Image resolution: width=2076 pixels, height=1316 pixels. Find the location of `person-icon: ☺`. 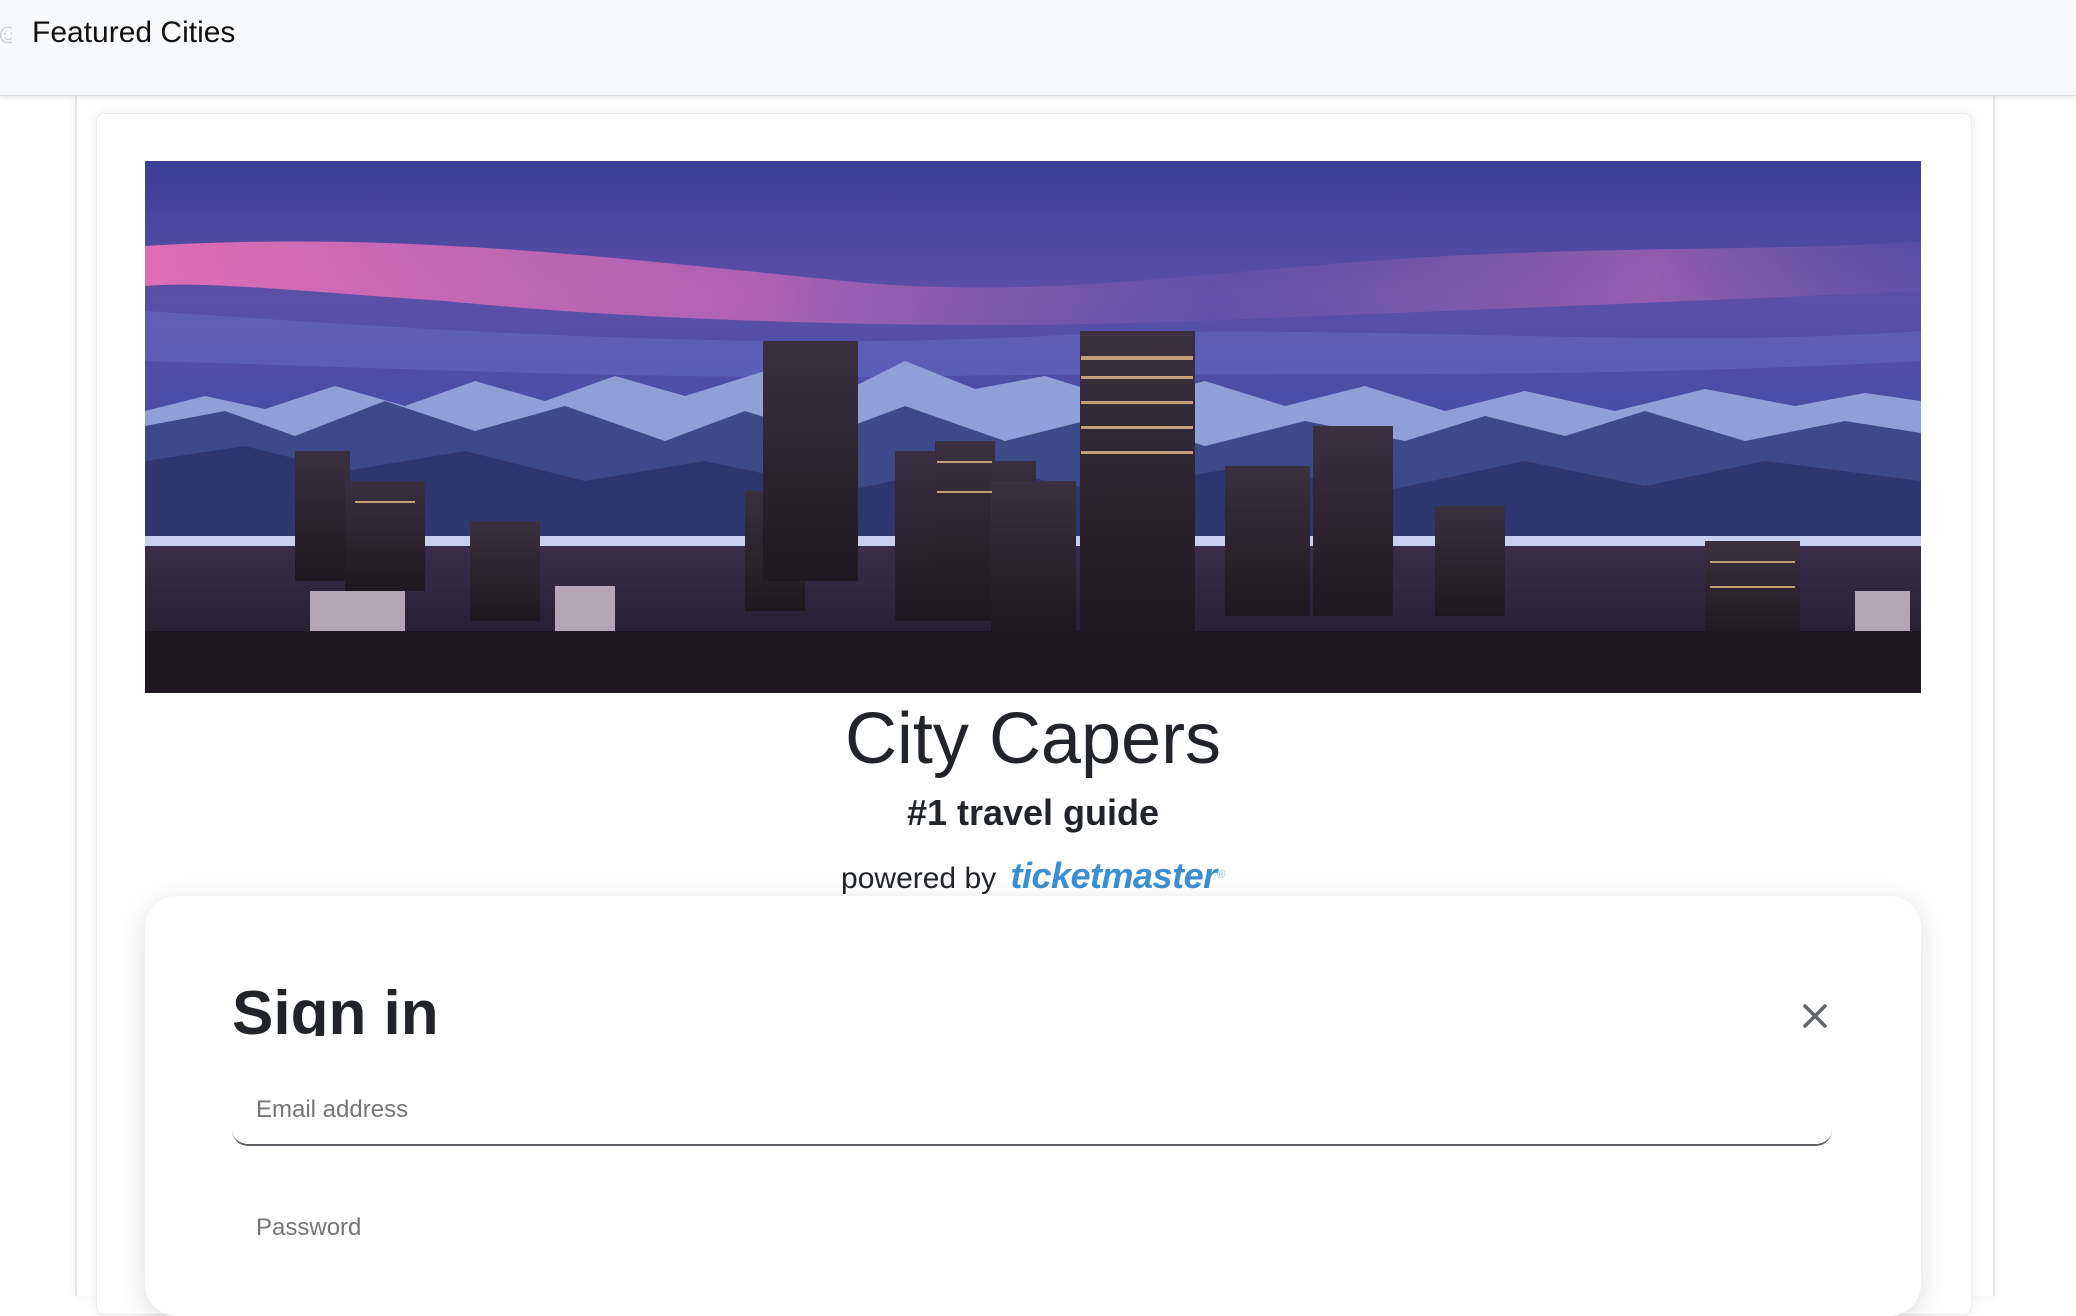

person-icon: ☺ is located at coordinates (6, 34).